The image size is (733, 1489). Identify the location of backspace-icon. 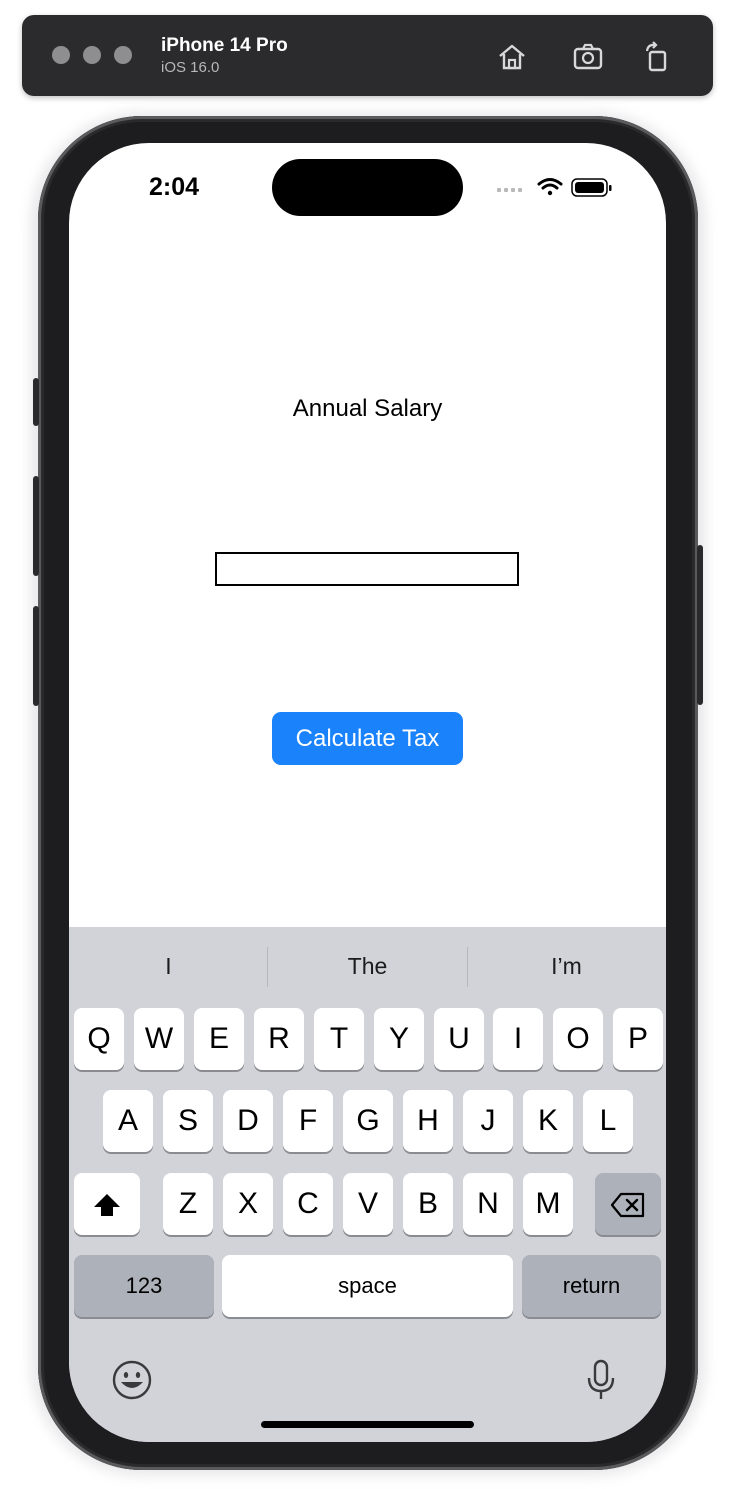
(627, 1205).